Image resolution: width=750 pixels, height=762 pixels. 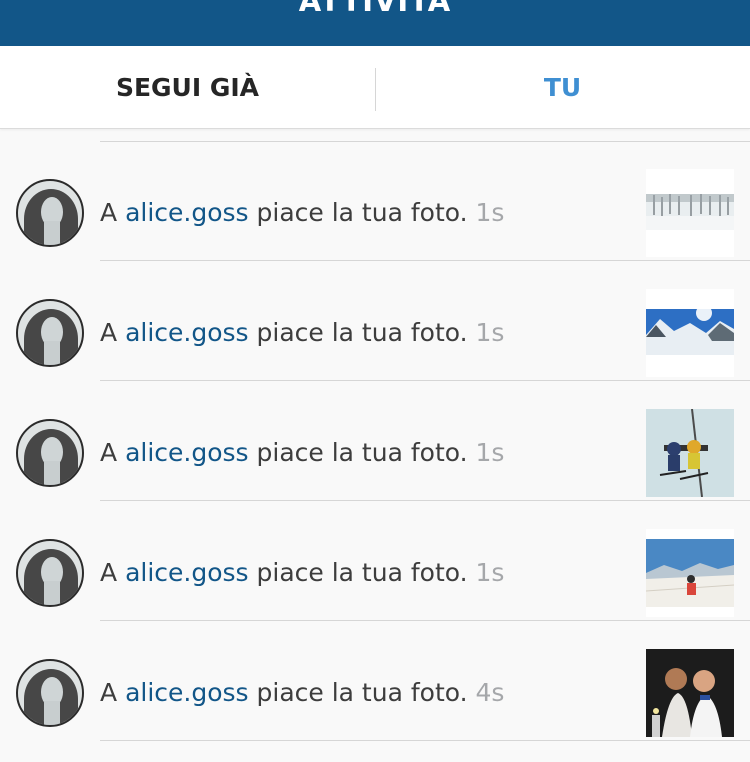 I want to click on tab-following: SEGUI GIÀ, so click(x=187, y=87).